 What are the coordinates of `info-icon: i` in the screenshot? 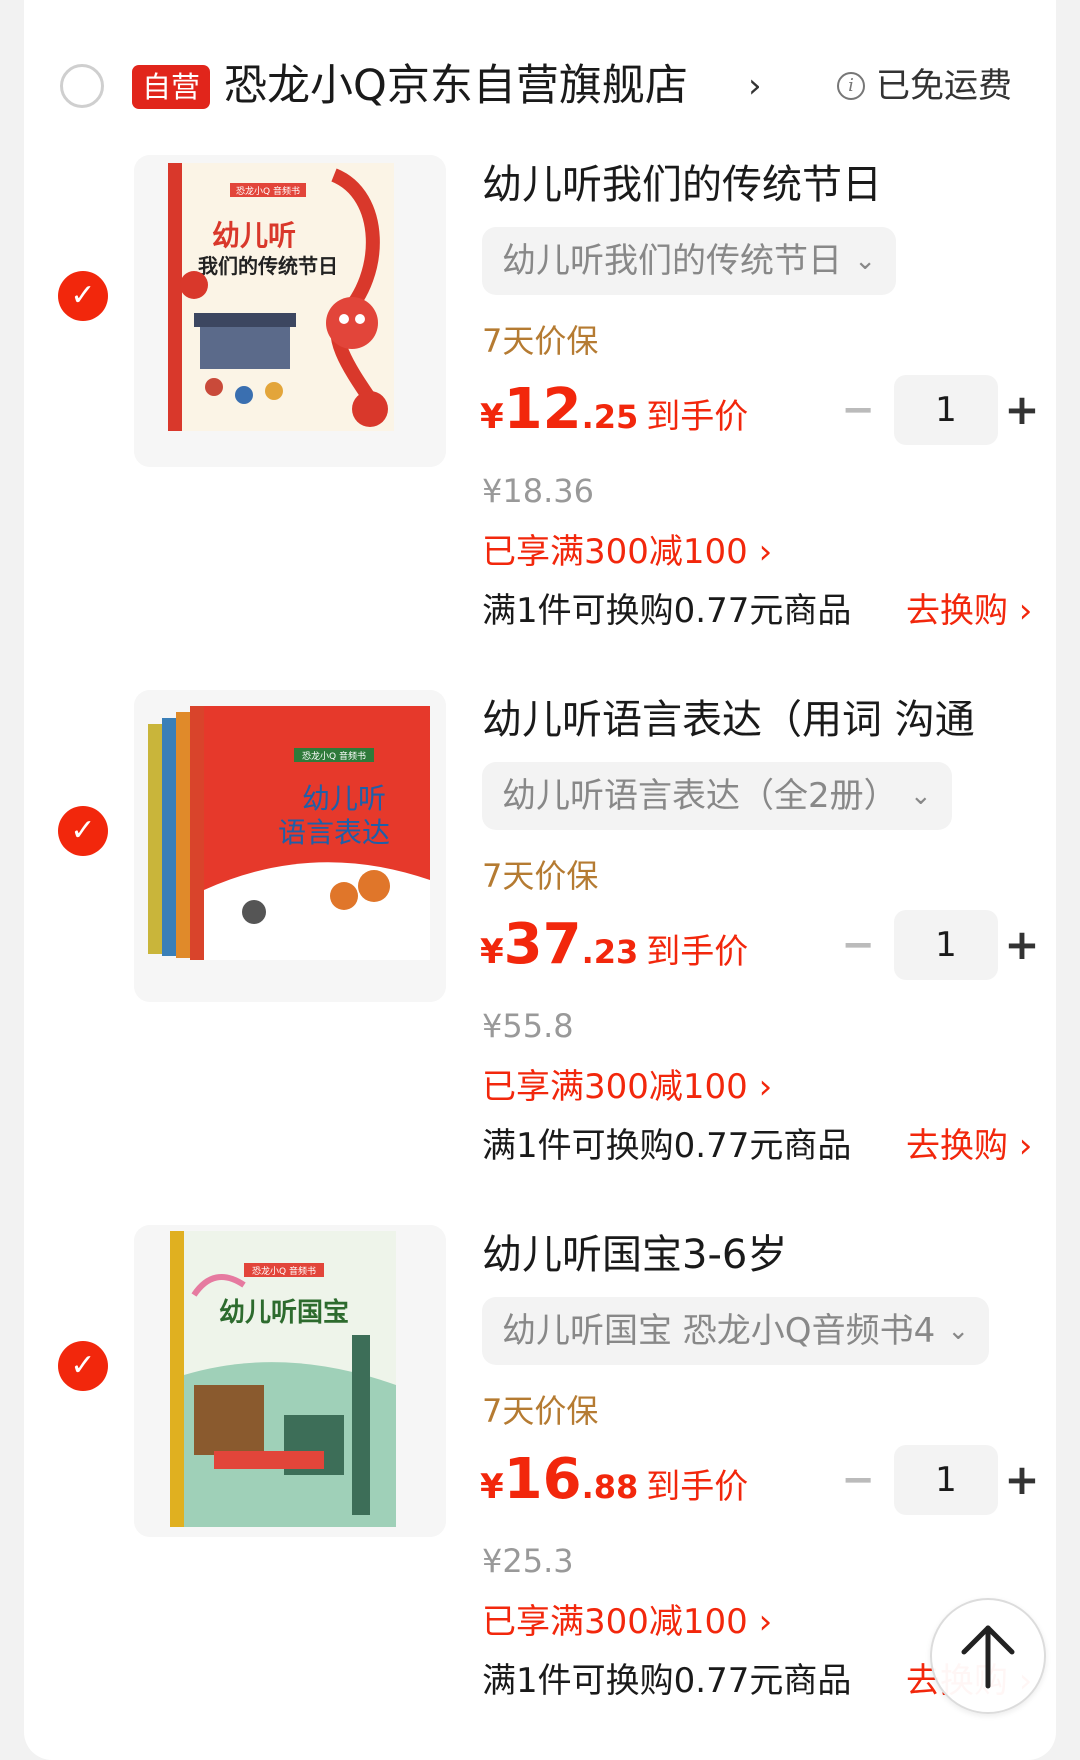 It's located at (851, 86).